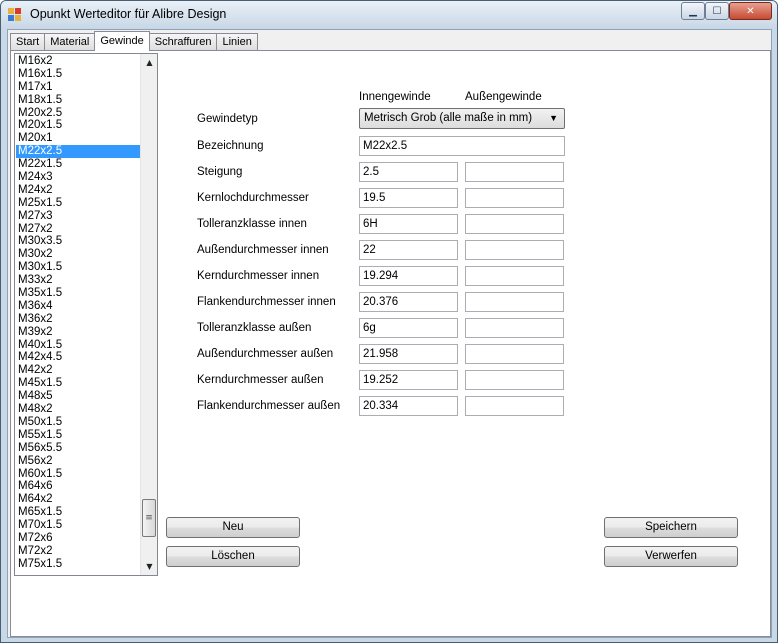 This screenshot has height=643, width=778. What do you see at coordinates (408, 276) in the screenshot?
I see `inner-value-field: 19.294` at bounding box center [408, 276].